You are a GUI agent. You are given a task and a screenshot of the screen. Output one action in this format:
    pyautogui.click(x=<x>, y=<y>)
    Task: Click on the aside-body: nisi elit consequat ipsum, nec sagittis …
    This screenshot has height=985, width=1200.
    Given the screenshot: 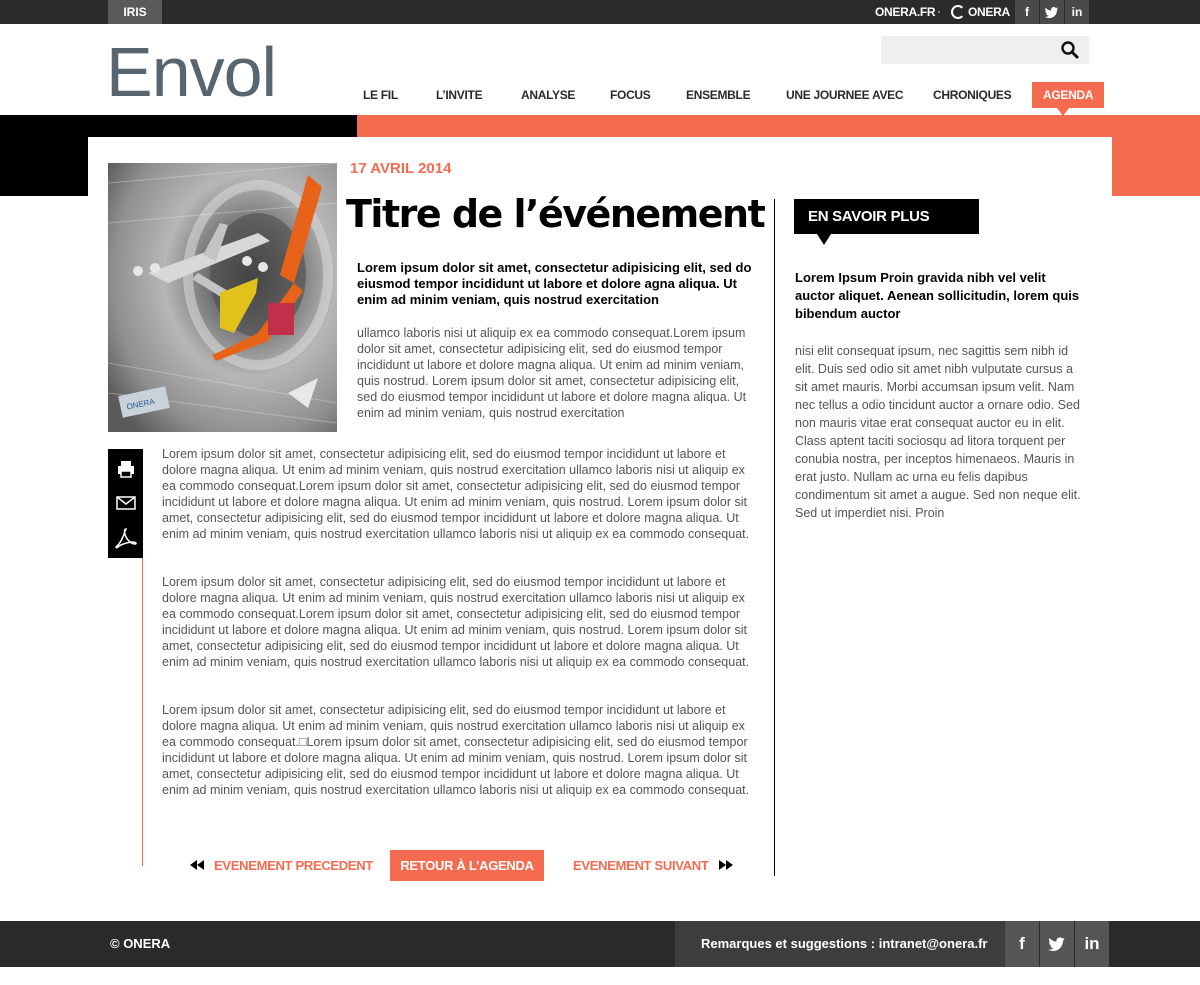 What is the action you would take?
    pyautogui.click(x=938, y=432)
    